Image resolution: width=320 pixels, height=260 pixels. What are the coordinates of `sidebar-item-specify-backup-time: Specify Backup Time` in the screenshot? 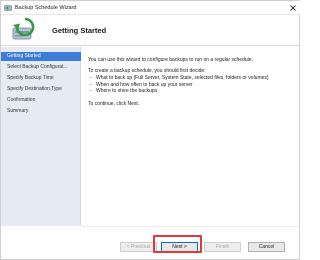 It's located at (41, 78).